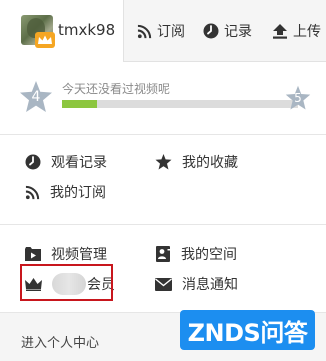  Describe the element at coordinates (180, 104) in the screenshot. I see `level-progress-bar` at that location.